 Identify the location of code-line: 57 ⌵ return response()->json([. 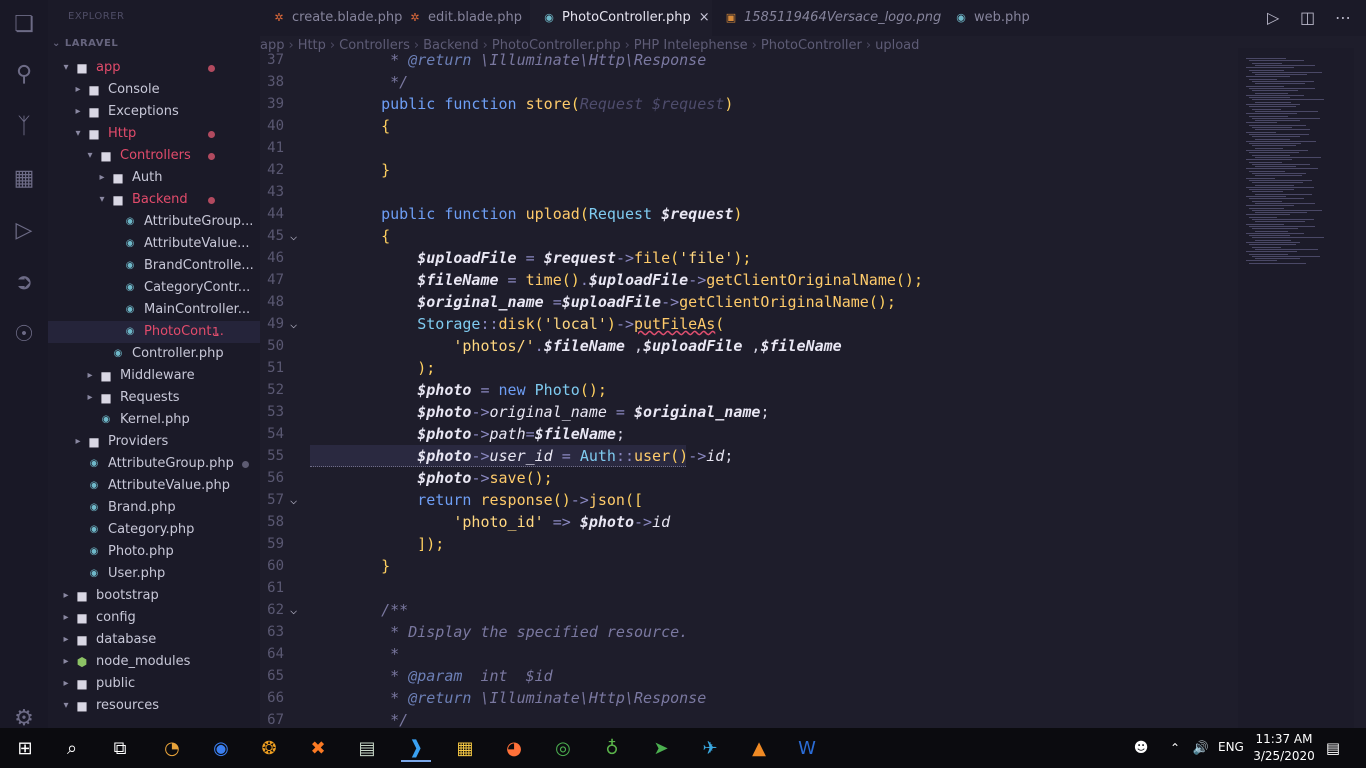
(749, 500).